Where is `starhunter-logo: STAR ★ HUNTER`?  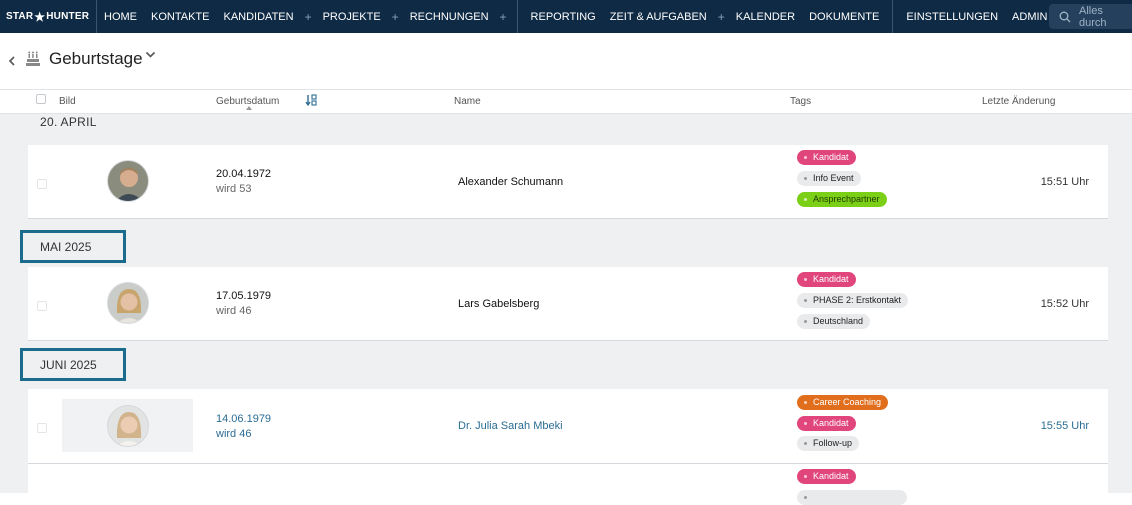 starhunter-logo: STAR ★ HUNTER is located at coordinates (48, 16).